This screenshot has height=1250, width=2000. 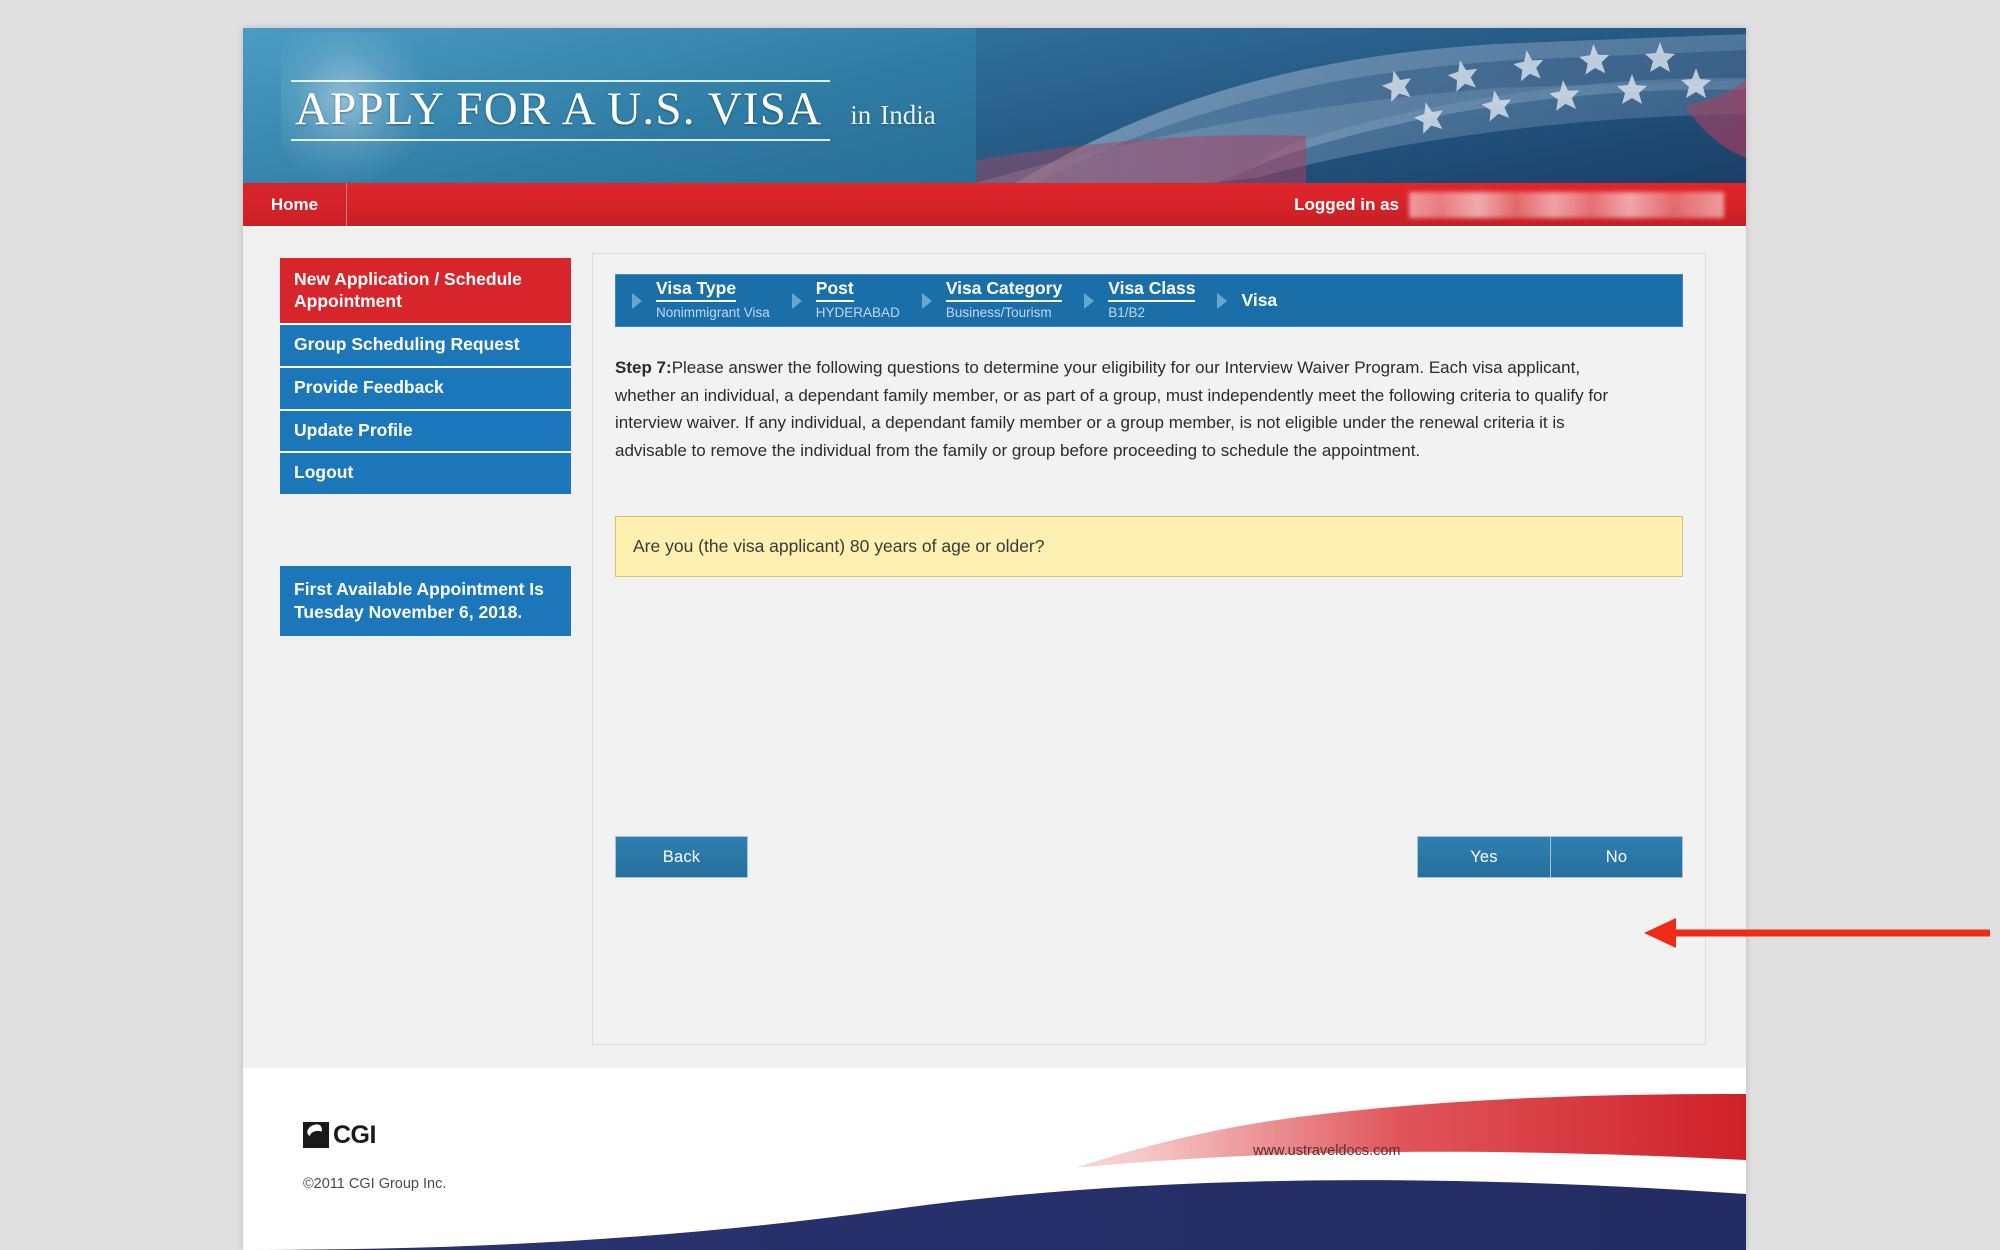 What do you see at coordinates (425, 432) in the screenshot?
I see `sidebar-item-update-profile: Update Profile` at bounding box center [425, 432].